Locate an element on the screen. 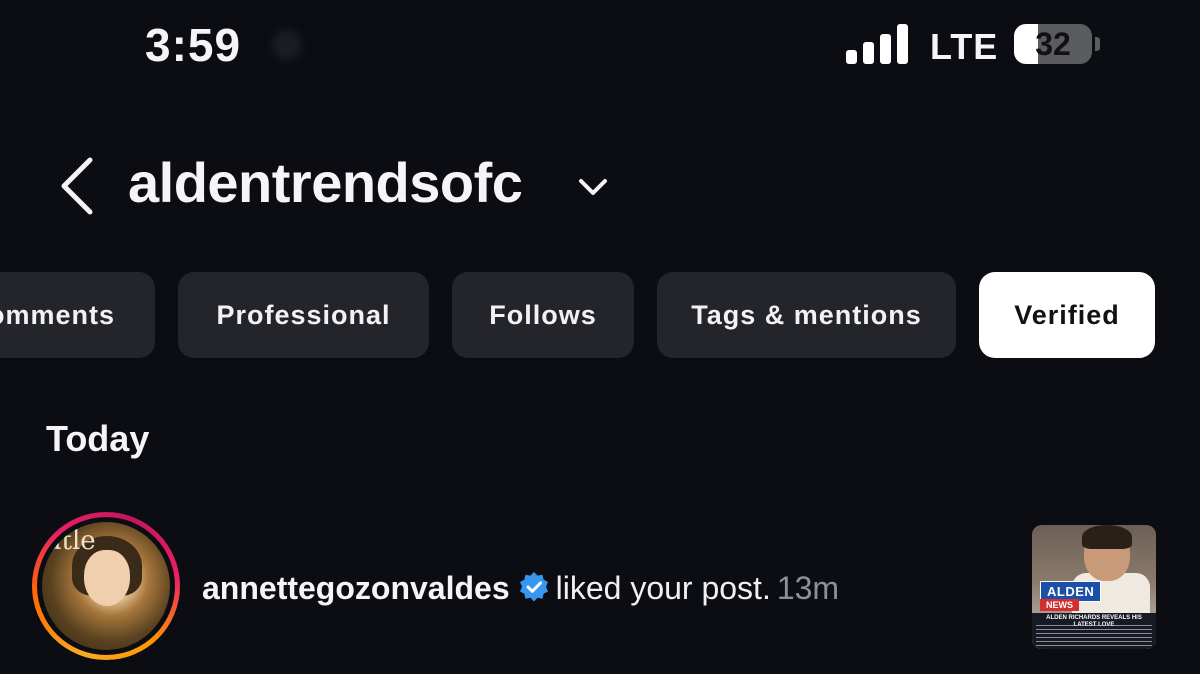 The height and width of the screenshot is (674, 1200). thumbnail-body-text is located at coordinates (1094, 636).